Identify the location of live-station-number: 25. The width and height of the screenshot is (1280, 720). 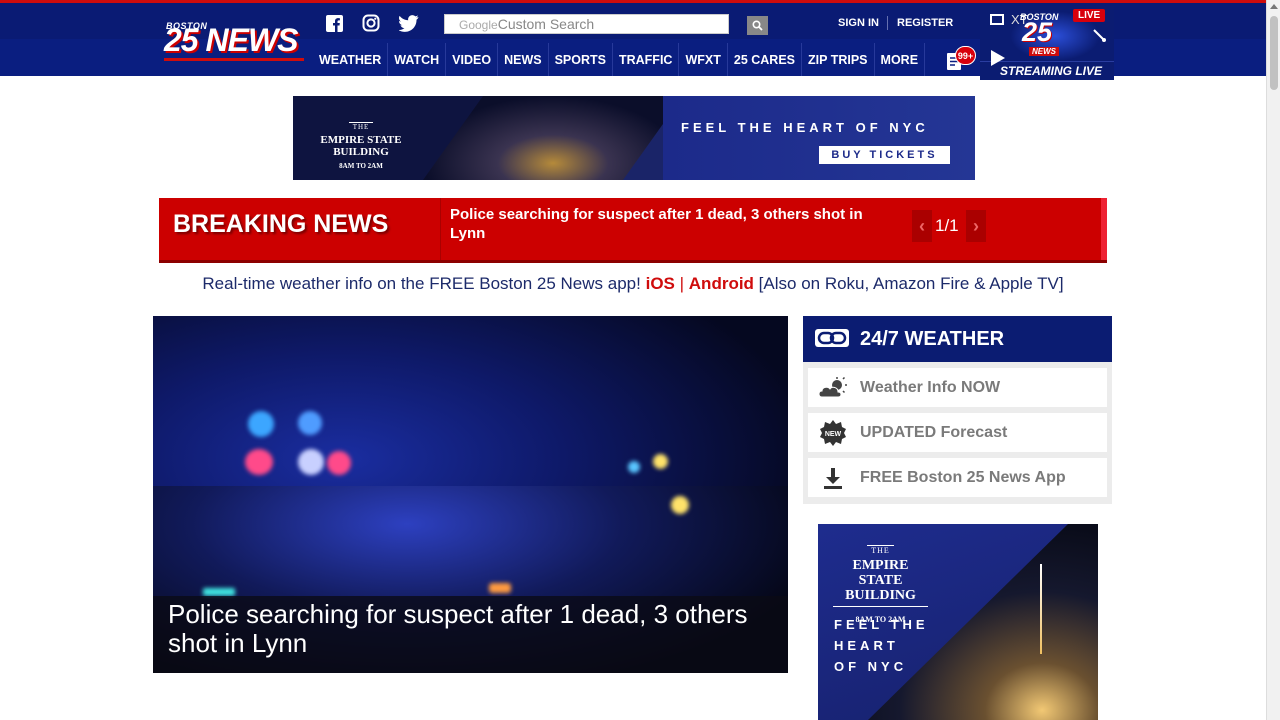
(1037, 32).